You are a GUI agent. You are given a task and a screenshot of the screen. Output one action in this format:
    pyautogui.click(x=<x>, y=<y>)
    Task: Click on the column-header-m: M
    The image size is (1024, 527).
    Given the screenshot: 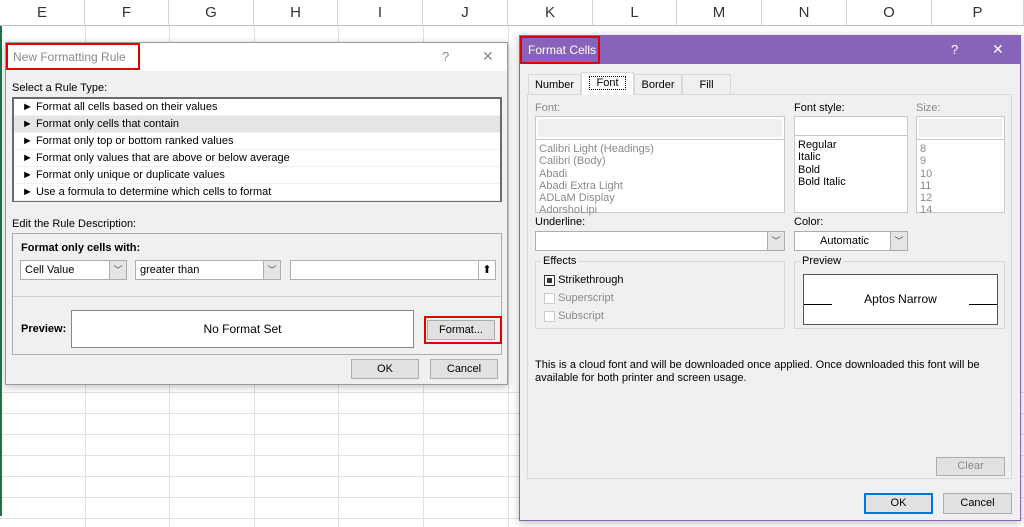 What is the action you would take?
    pyautogui.click(x=719, y=13)
    